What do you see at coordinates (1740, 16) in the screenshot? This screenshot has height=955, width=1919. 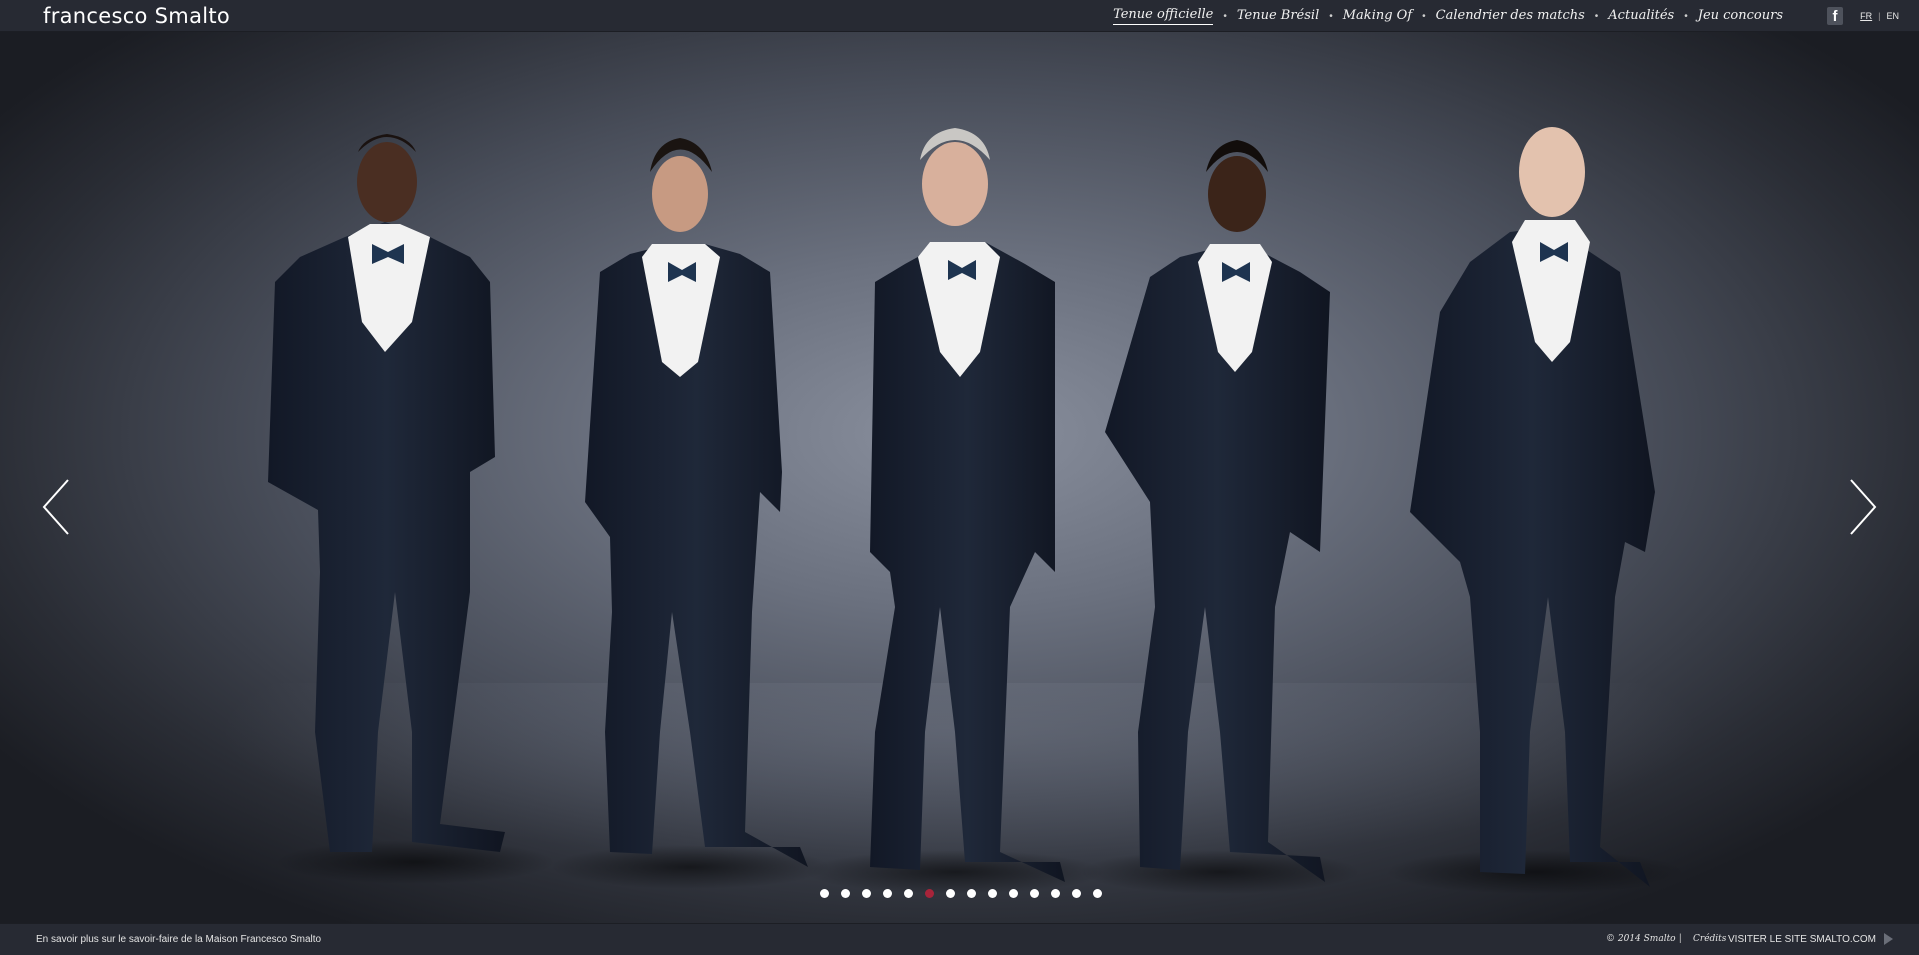 I see `nav-jeu-concours: Jeu concours` at bounding box center [1740, 16].